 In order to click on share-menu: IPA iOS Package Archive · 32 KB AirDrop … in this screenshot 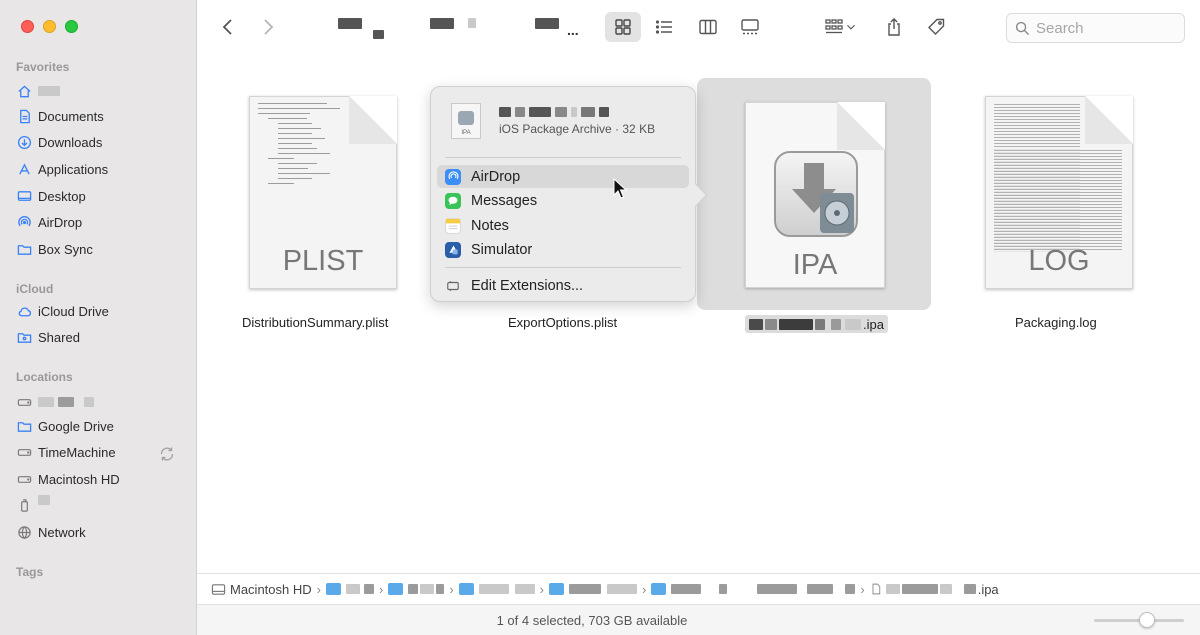, I will do `click(569, 194)`.